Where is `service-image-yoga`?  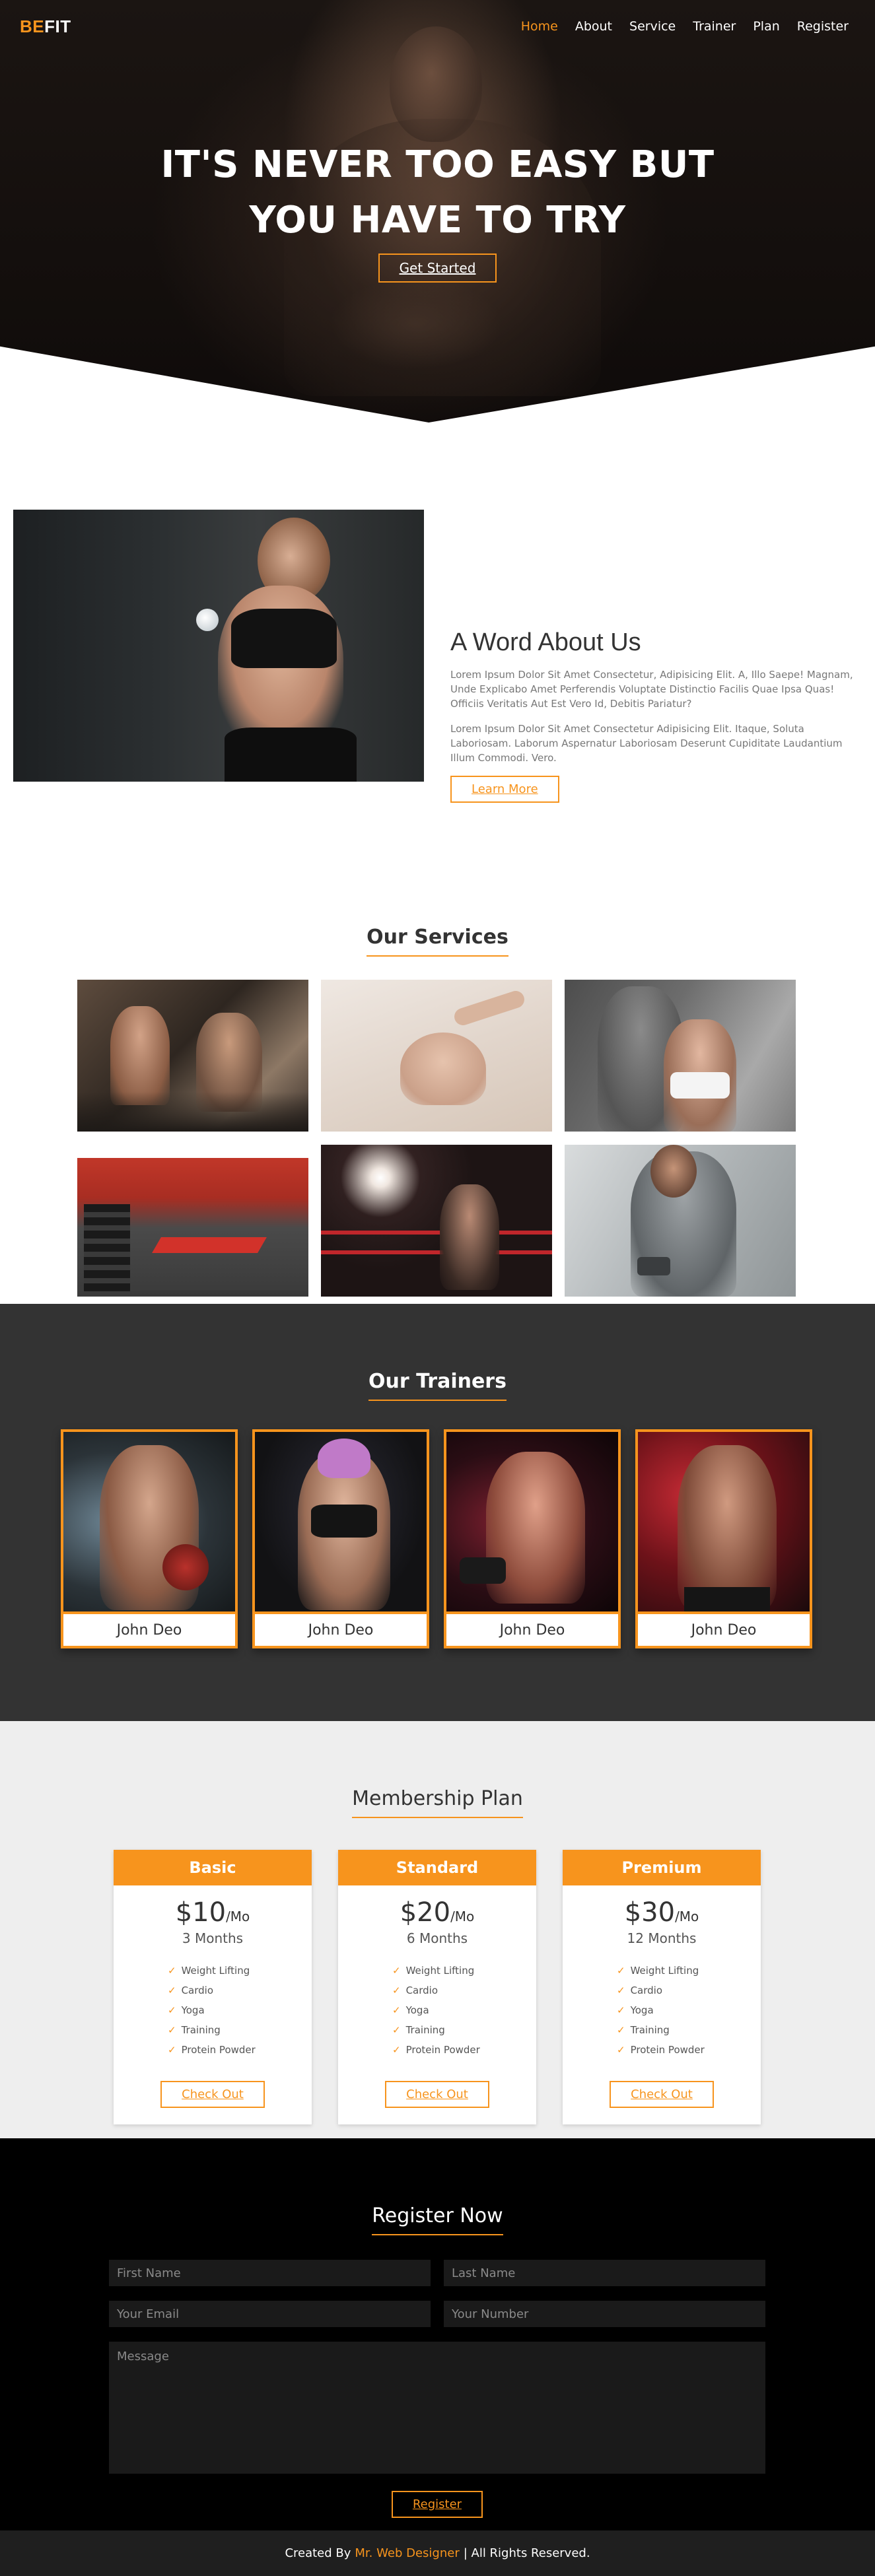 service-image-yoga is located at coordinates (436, 1056).